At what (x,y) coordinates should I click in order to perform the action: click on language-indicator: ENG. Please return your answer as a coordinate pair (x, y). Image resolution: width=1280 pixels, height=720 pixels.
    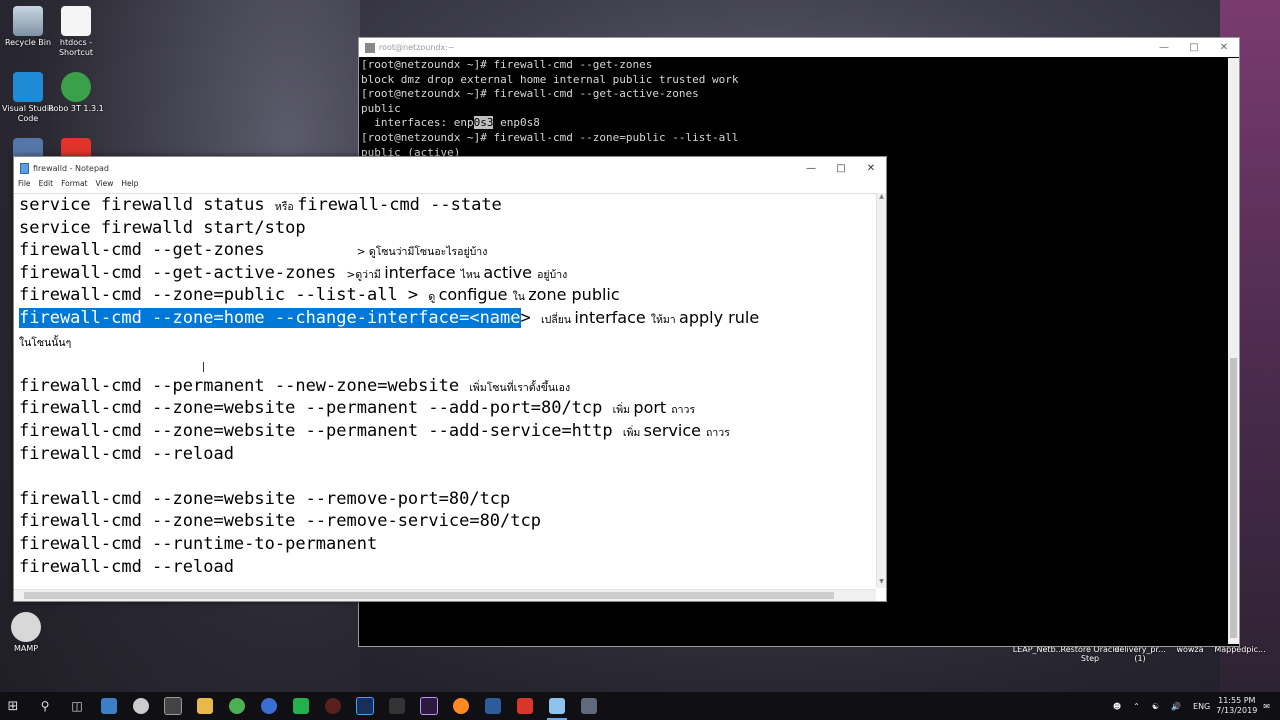
    Looking at the image, I should click on (1201, 706).